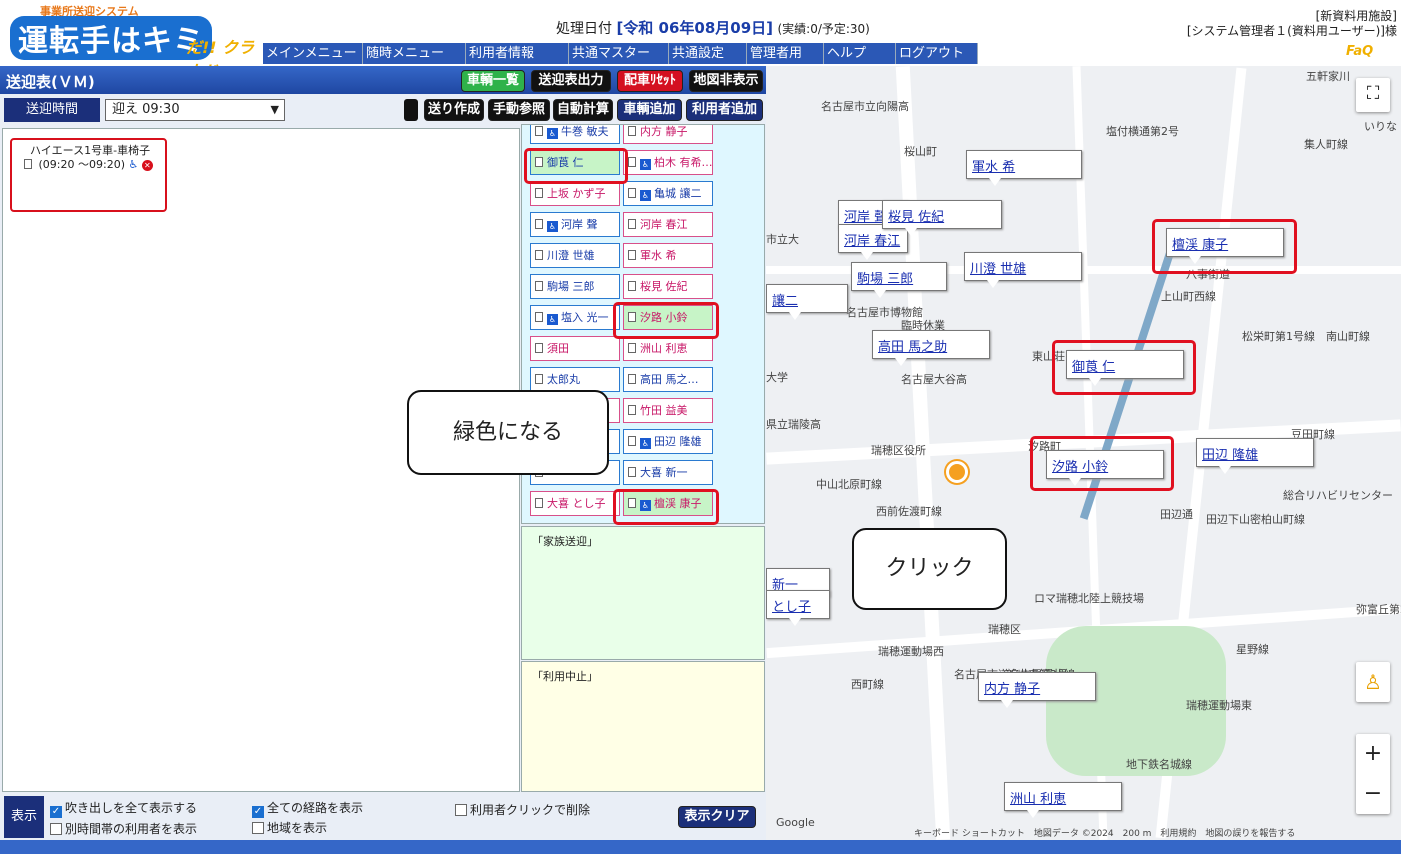 Image resolution: width=1401 pixels, height=854 pixels. Describe the element at coordinates (575, 379) in the screenshot. I see `user-cell: 太郎丸` at that location.